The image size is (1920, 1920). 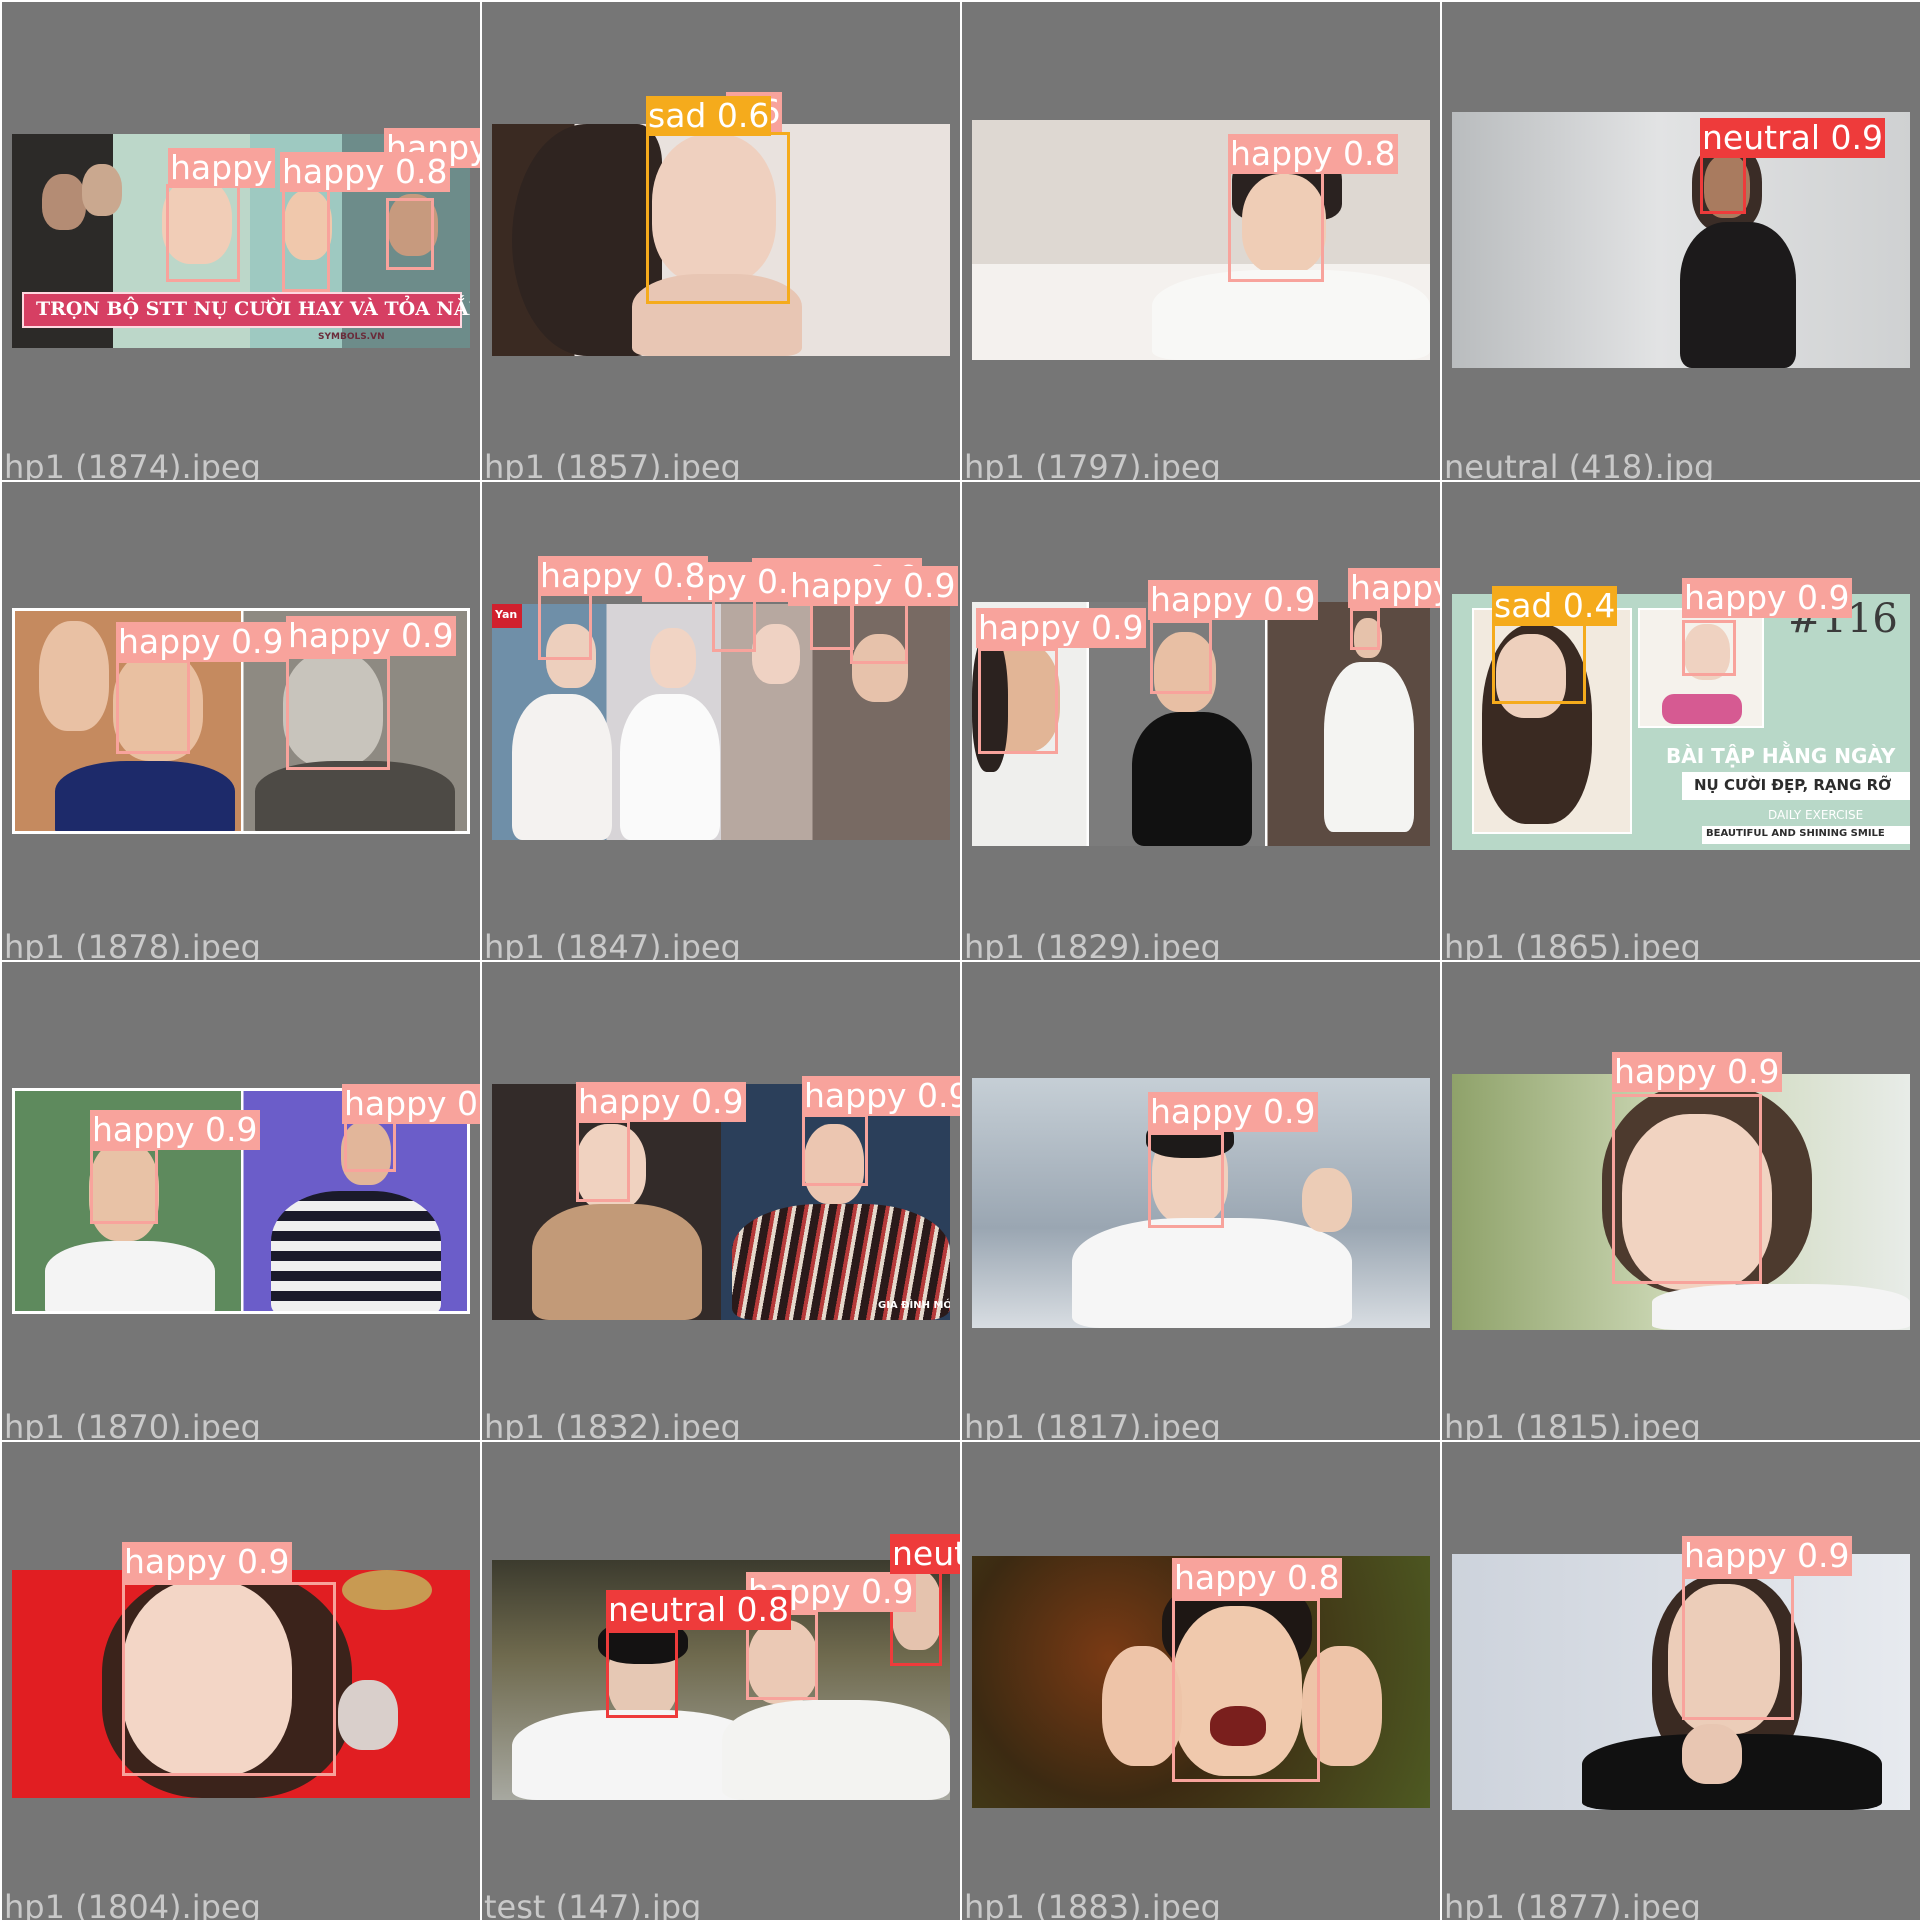 I want to click on poster-caption: DAILY EXERCISE, so click(x=1816, y=815).